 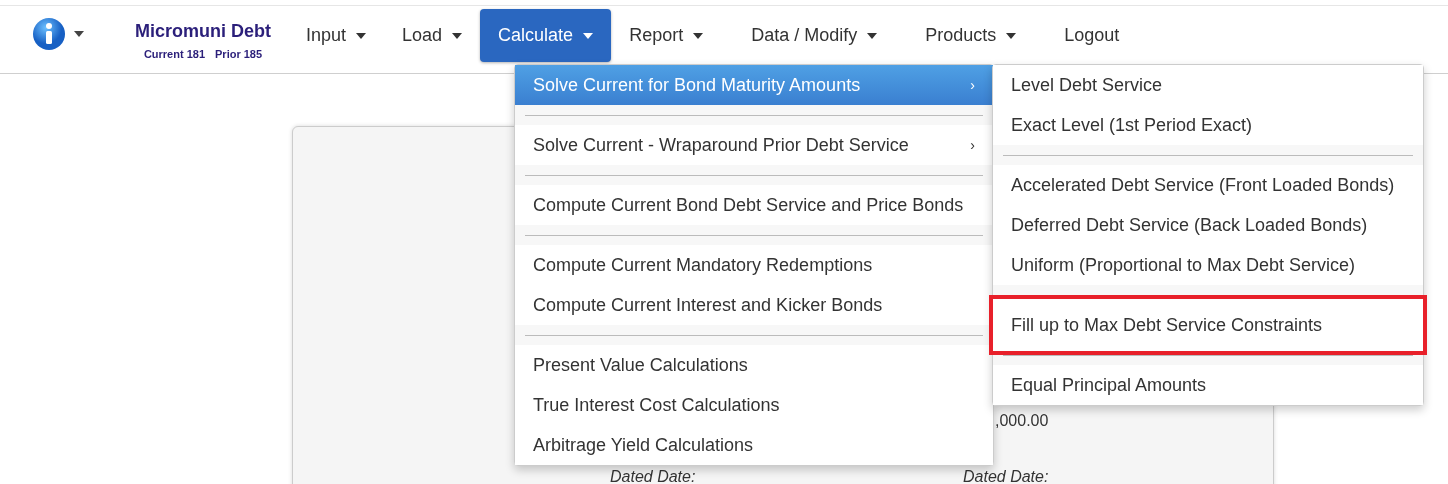 I want to click on menu-item: True Interest Cost Calculations, so click(x=754, y=405).